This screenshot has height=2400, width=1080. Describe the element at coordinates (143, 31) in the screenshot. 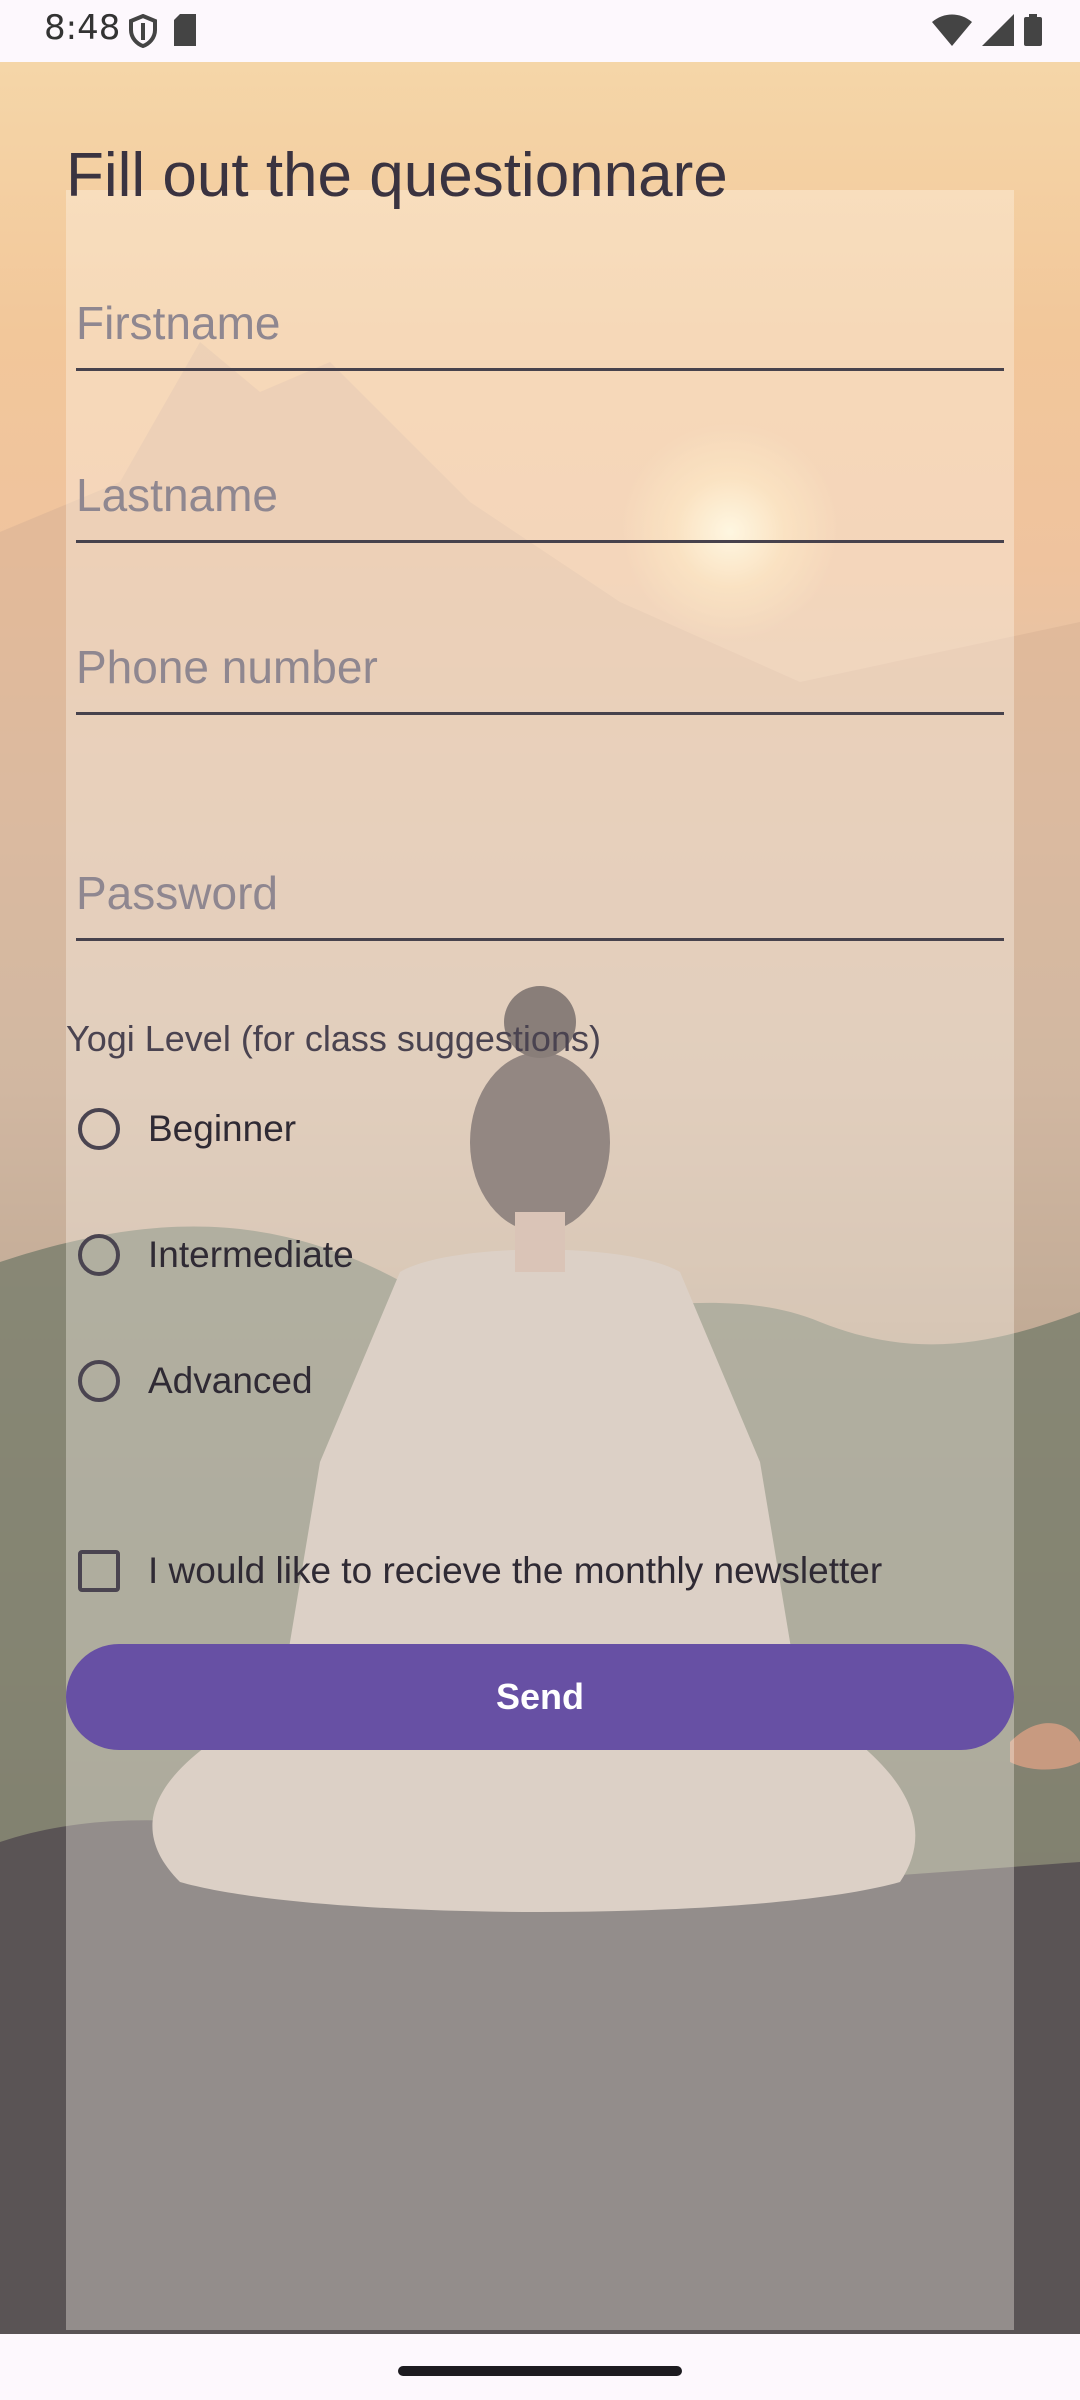

I see `shield-icon` at that location.